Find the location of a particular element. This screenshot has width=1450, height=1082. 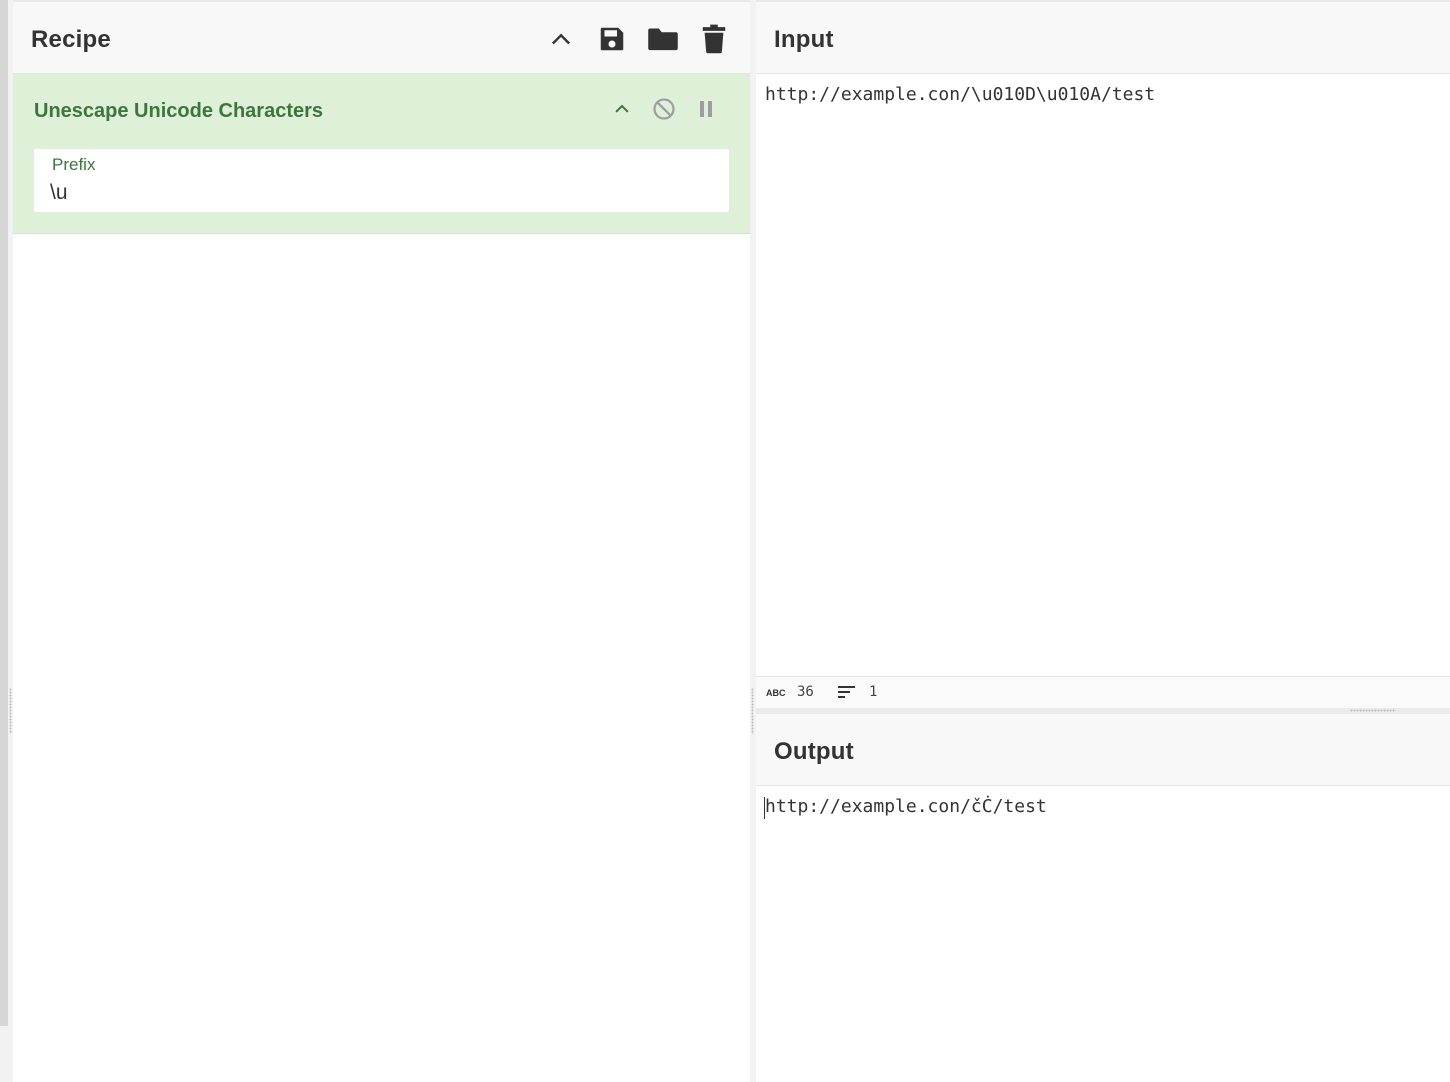

folder-icon is located at coordinates (663, 39).